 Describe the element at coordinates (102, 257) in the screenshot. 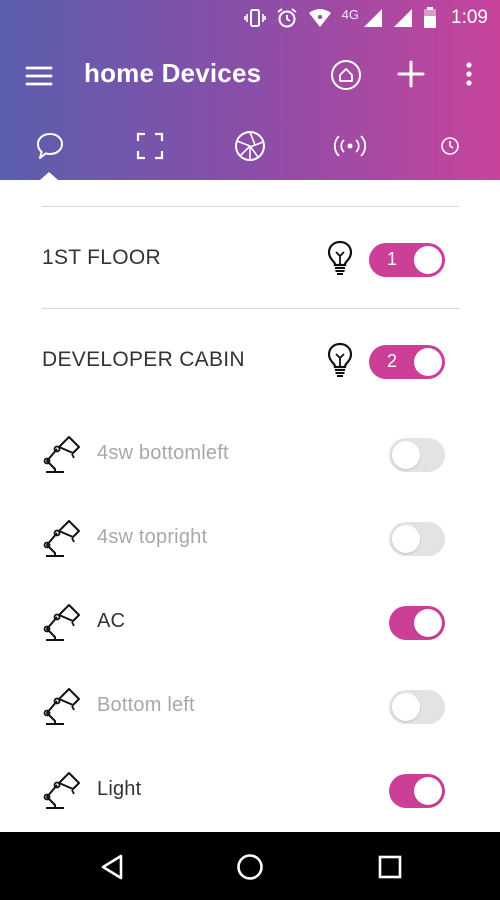

I see `group-label: 1ST FLOOR` at that location.